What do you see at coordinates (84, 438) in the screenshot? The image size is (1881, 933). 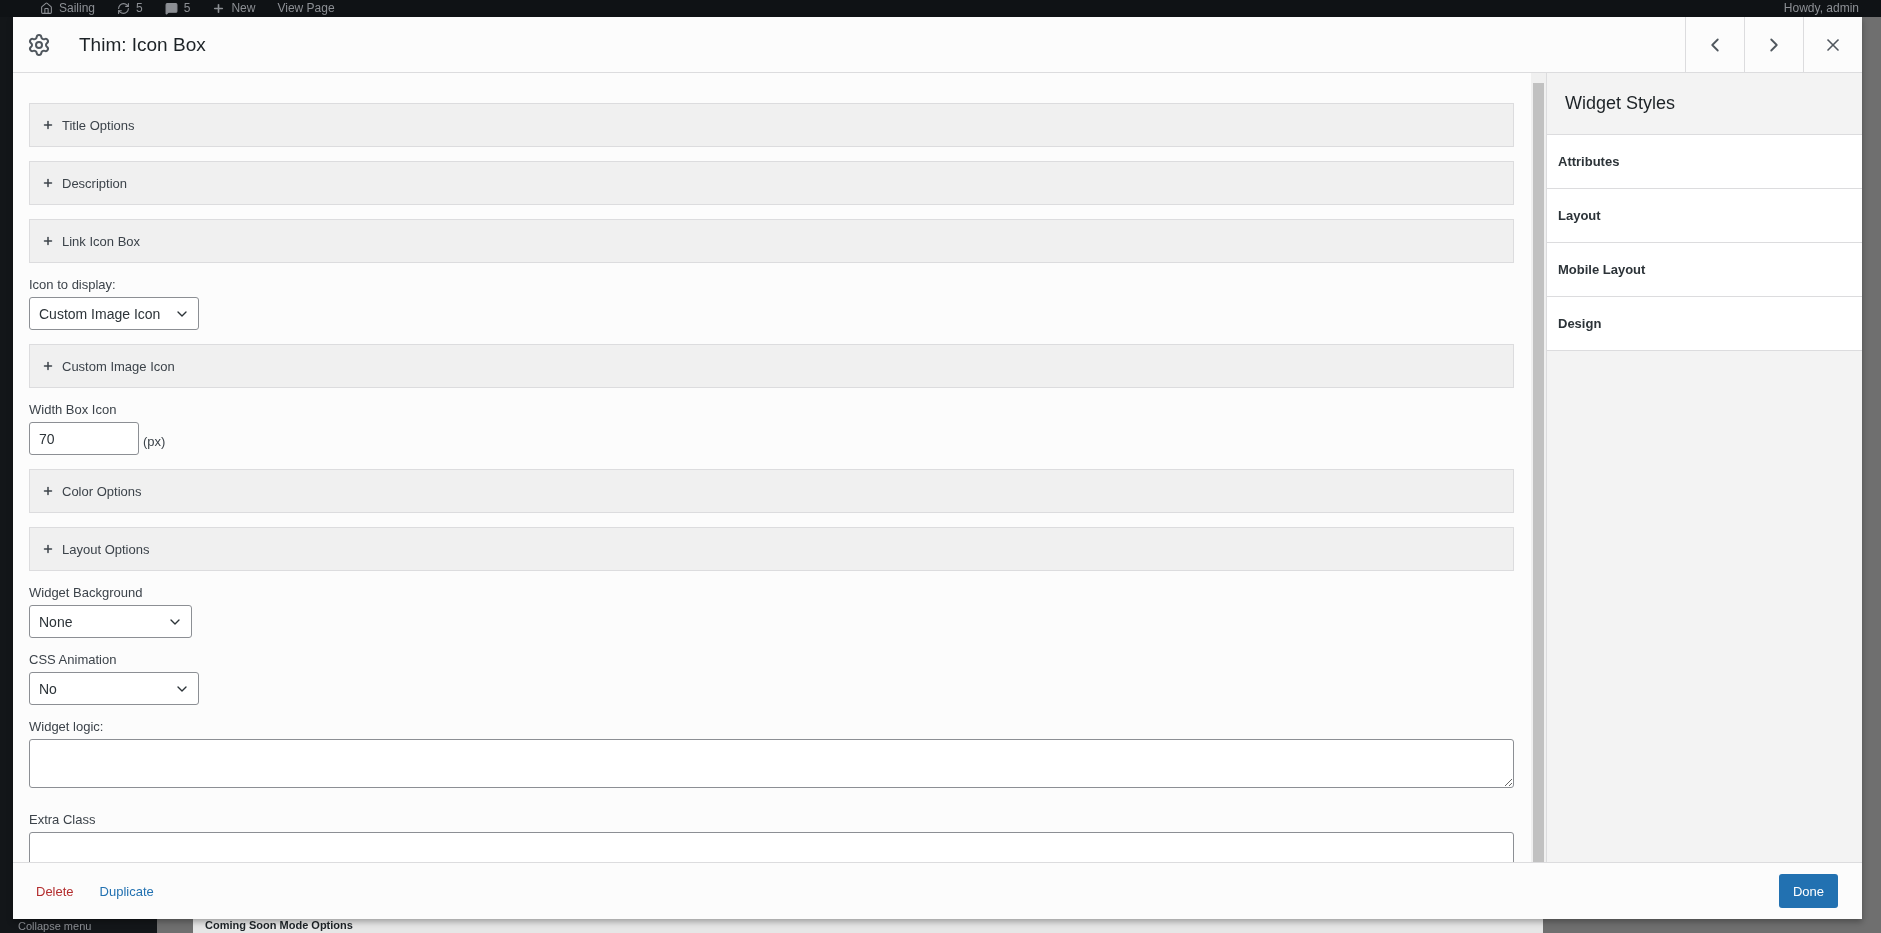 I see `number-field: 70` at bounding box center [84, 438].